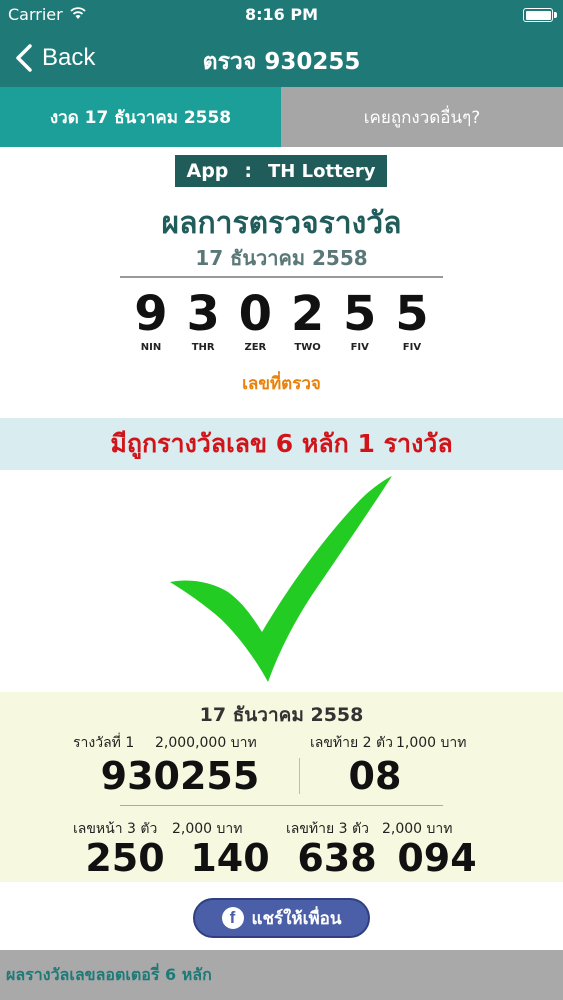  I want to click on first-prize-label: รางวัลที่ 1, so click(104, 743).